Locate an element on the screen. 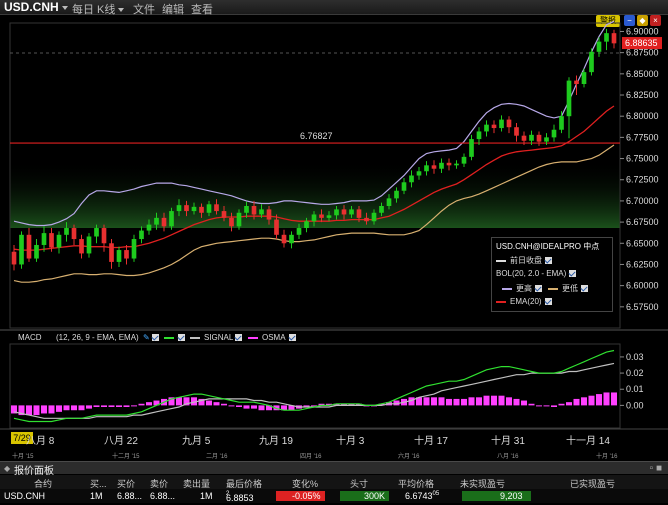 The height and width of the screenshot is (505, 668). legend-row-bol: BOL(20, 2.0 - EMA) is located at coordinates (536, 273).